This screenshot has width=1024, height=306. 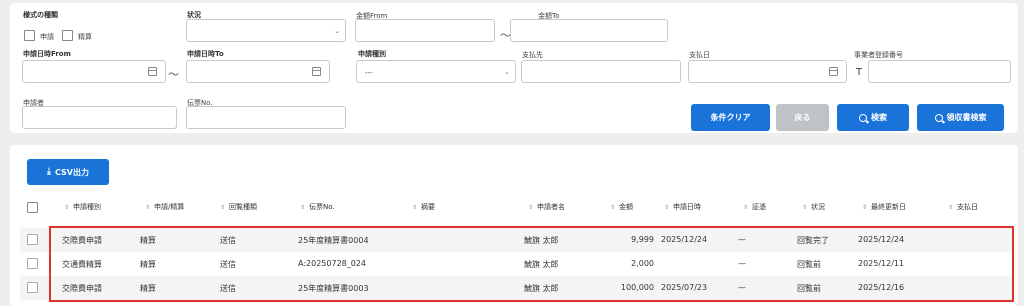 I want to click on header-evidence: ⇕ 証憑, so click(x=754, y=207).